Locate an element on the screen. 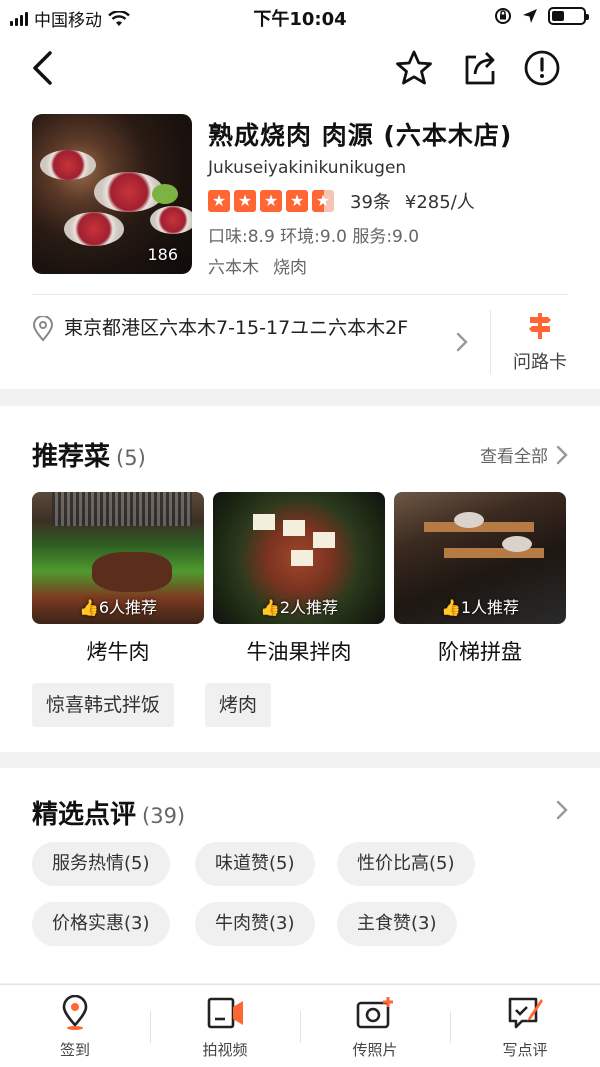 The height and width of the screenshot is (1067, 600). dish-photo: 👍2人推荐 is located at coordinates (299, 558).